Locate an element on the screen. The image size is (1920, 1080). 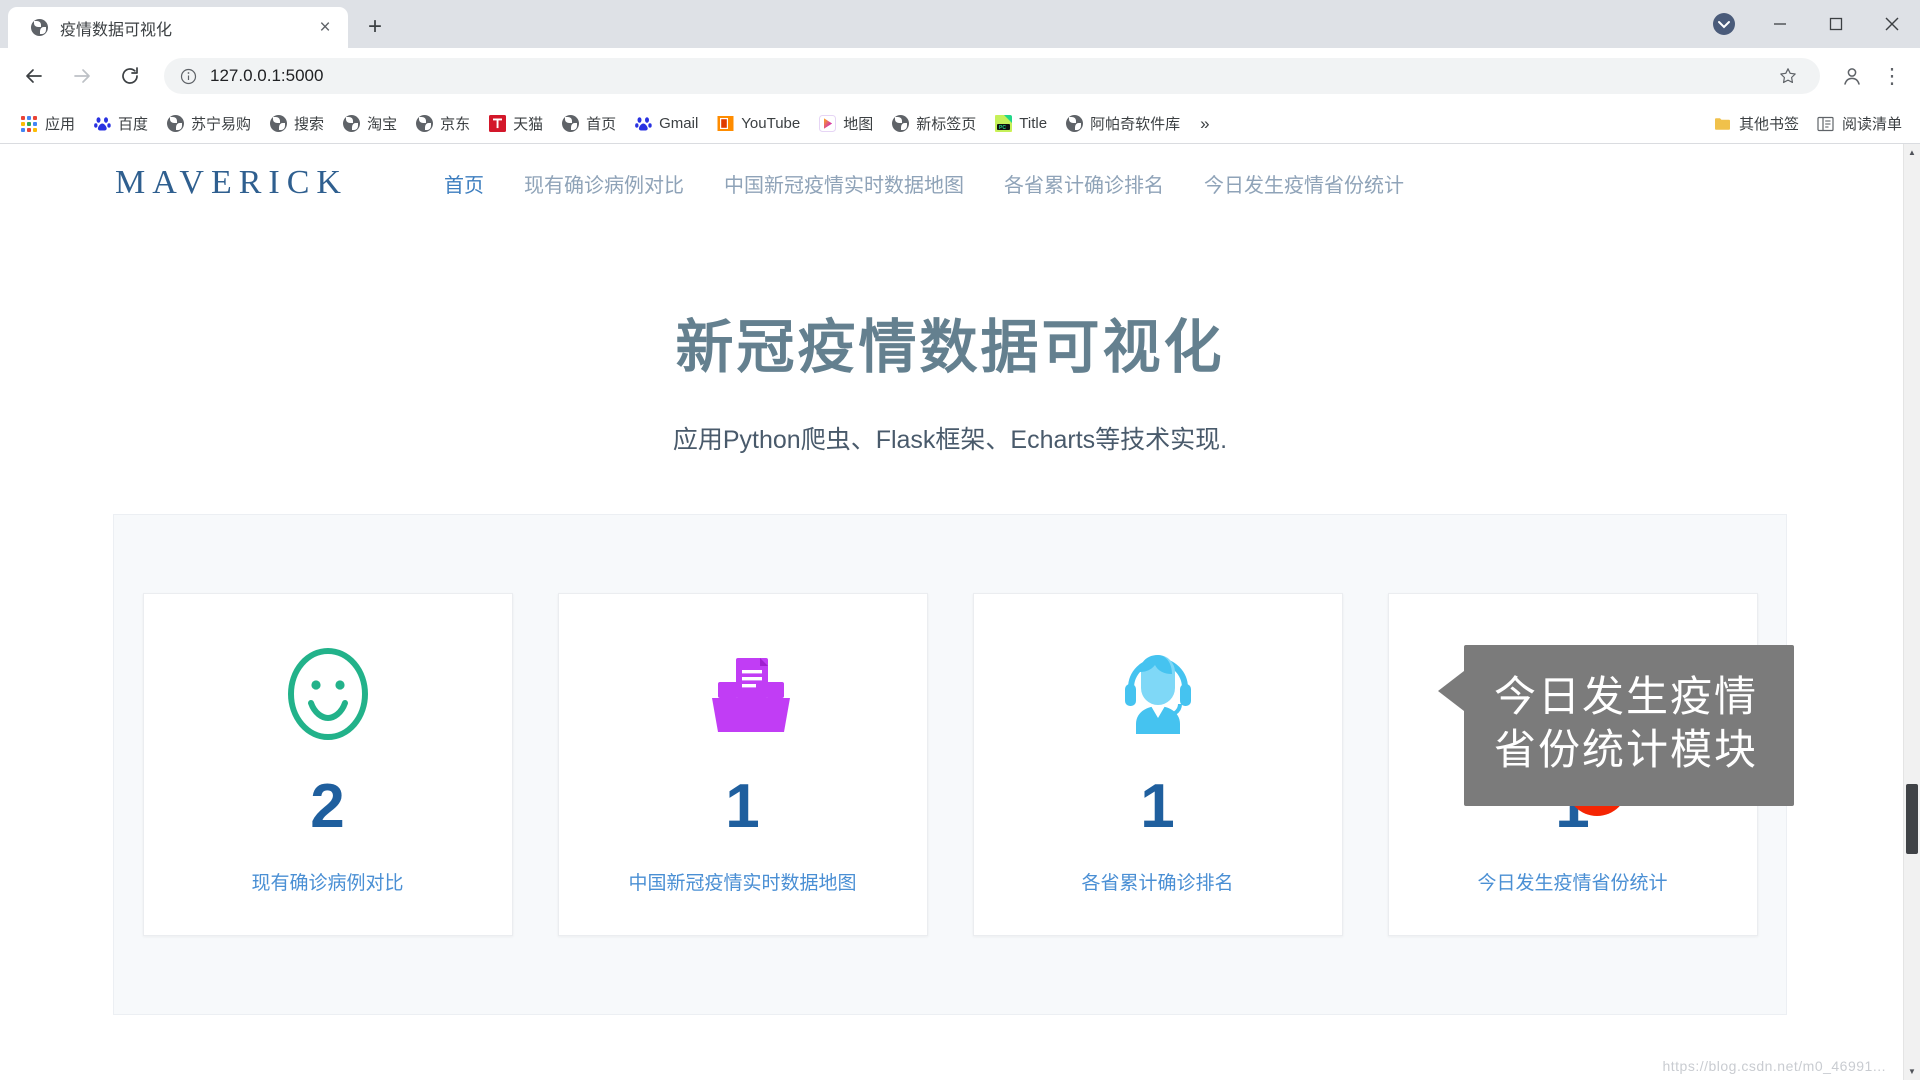
bookmark-star-icon is located at coordinates (1788, 76).